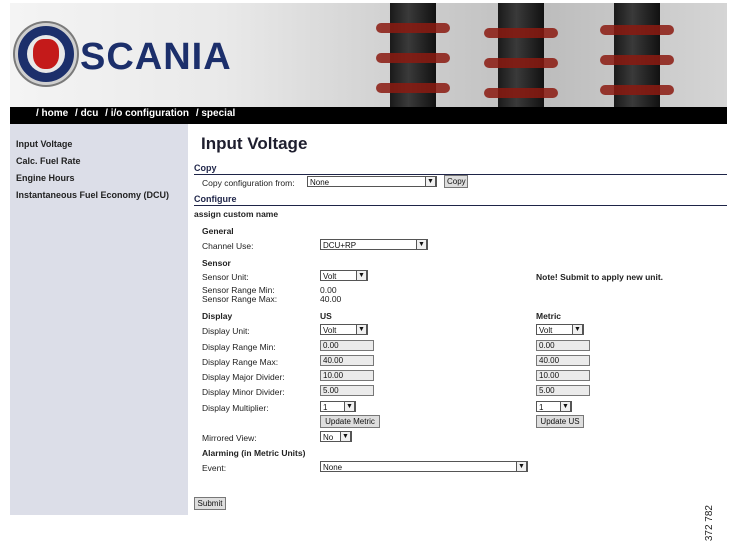  What do you see at coordinates (235, 408) in the screenshot?
I see `display-multiplier-label: Display Multiplier:` at bounding box center [235, 408].